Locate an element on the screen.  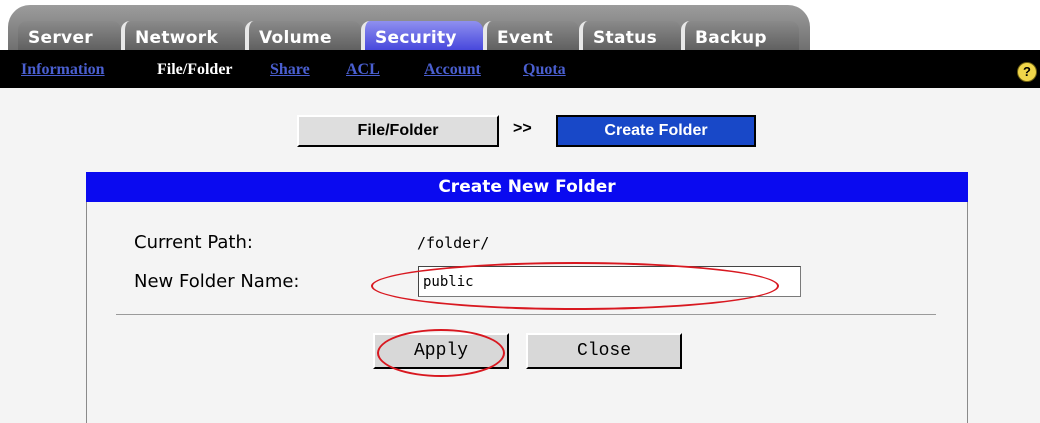
current-path-value: /folder/ is located at coordinates (453, 243).